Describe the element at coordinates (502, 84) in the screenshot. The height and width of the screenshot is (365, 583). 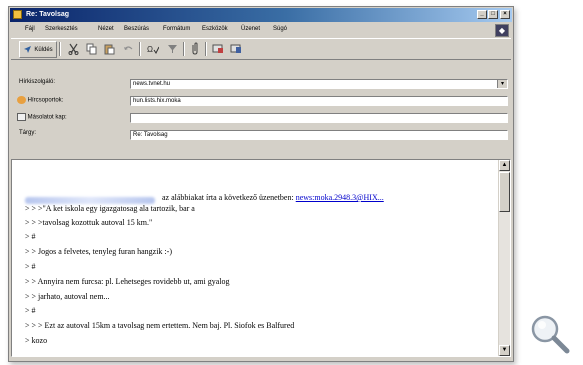
I see `chevron-down-icon: ▾` at that location.